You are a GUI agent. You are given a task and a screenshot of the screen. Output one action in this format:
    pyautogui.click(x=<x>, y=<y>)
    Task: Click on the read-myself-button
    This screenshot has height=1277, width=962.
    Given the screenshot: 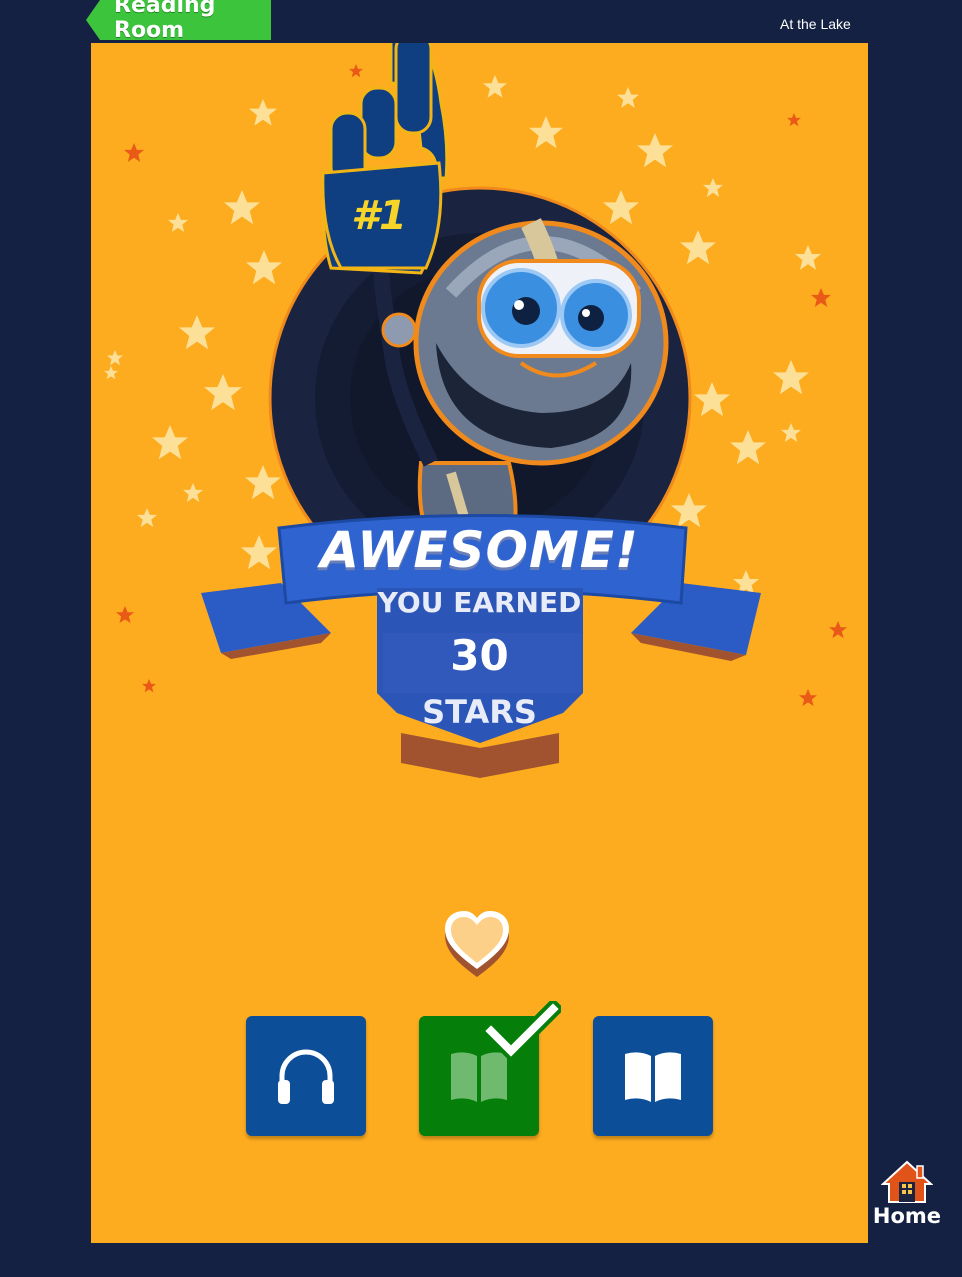 What is the action you would take?
    pyautogui.click(x=653, y=1076)
    